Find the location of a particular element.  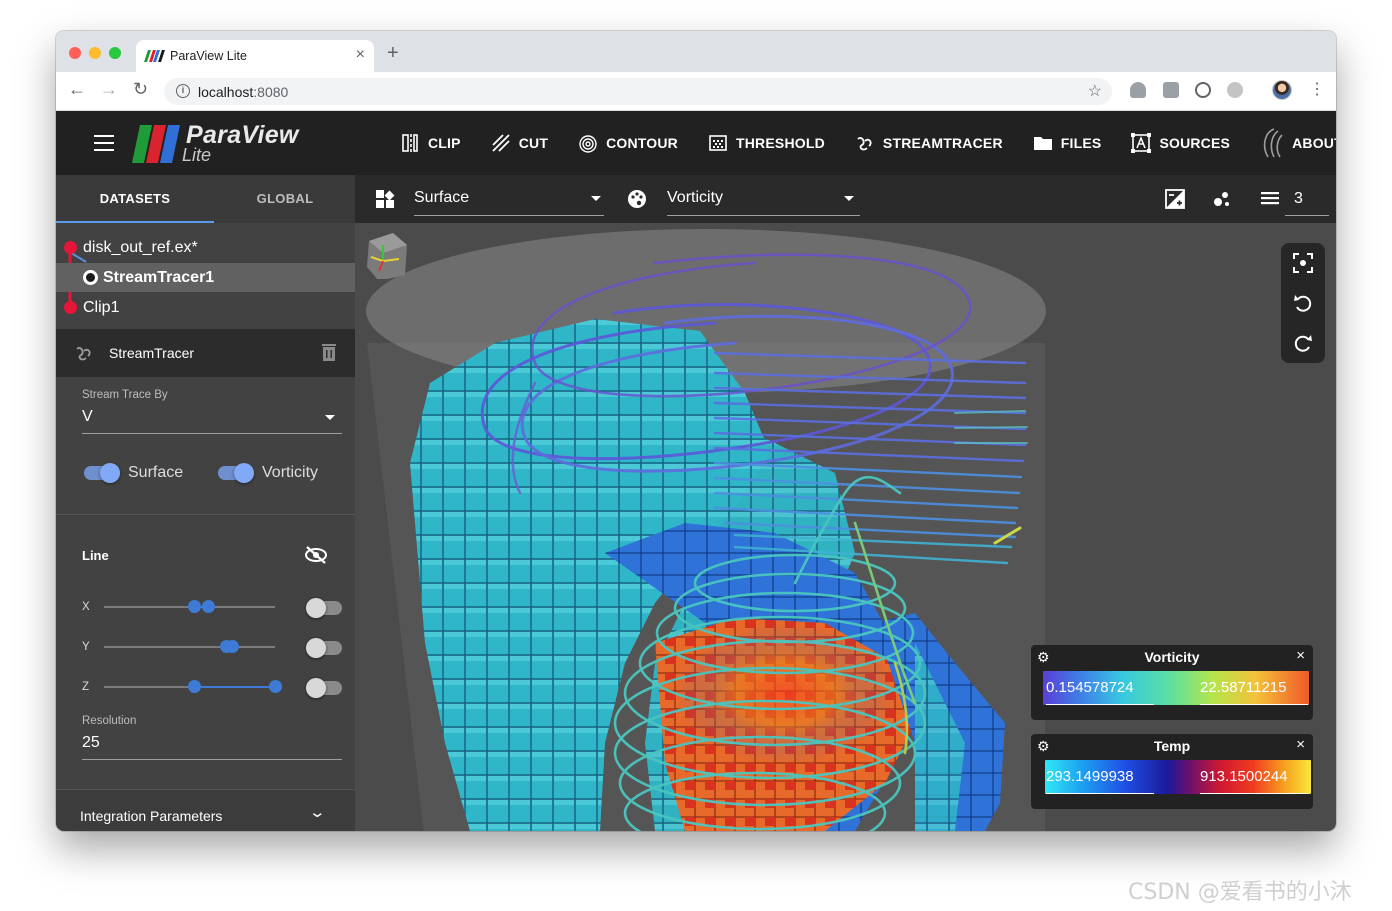

view-count-value: 3 is located at coordinates (1298, 199).